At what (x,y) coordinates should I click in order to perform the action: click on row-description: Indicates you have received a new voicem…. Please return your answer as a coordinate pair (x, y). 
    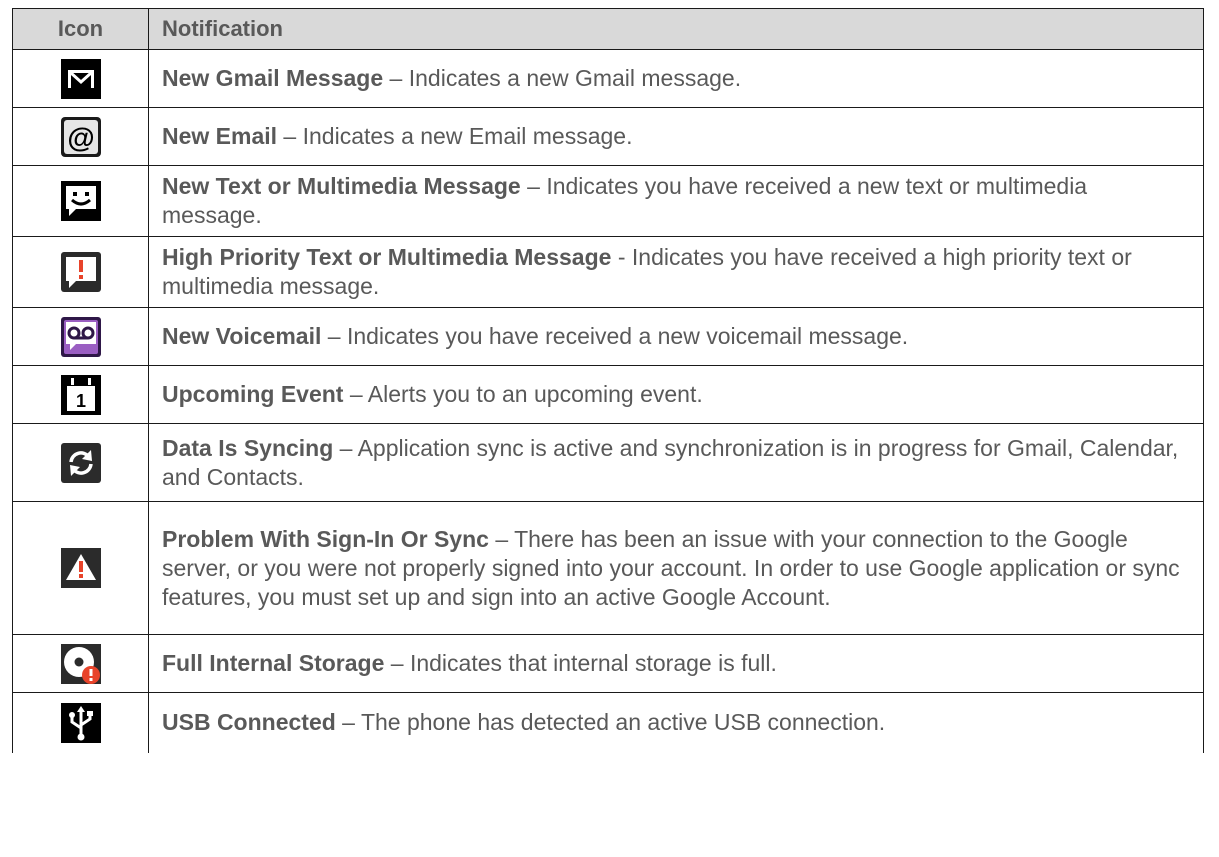
    Looking at the image, I should click on (627, 336).